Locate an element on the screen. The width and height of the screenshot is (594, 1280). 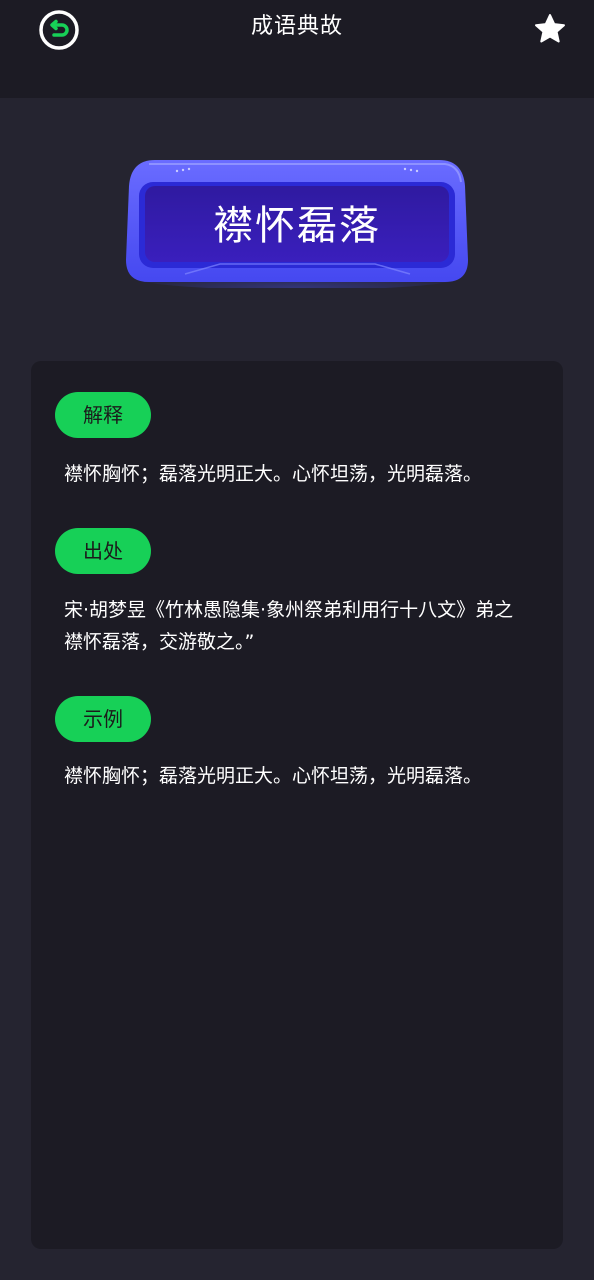
section-text-explanation: 襟怀胸怀；磊落光明正大。心怀坦荡，光明磊落。 is located at coordinates (273, 474).